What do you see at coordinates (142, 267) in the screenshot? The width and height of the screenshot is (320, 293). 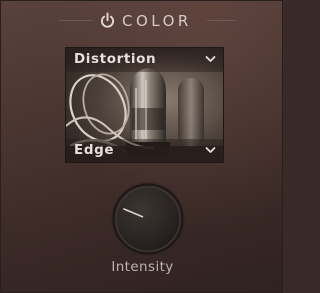 I see `intensity-label: Intensity` at bounding box center [142, 267].